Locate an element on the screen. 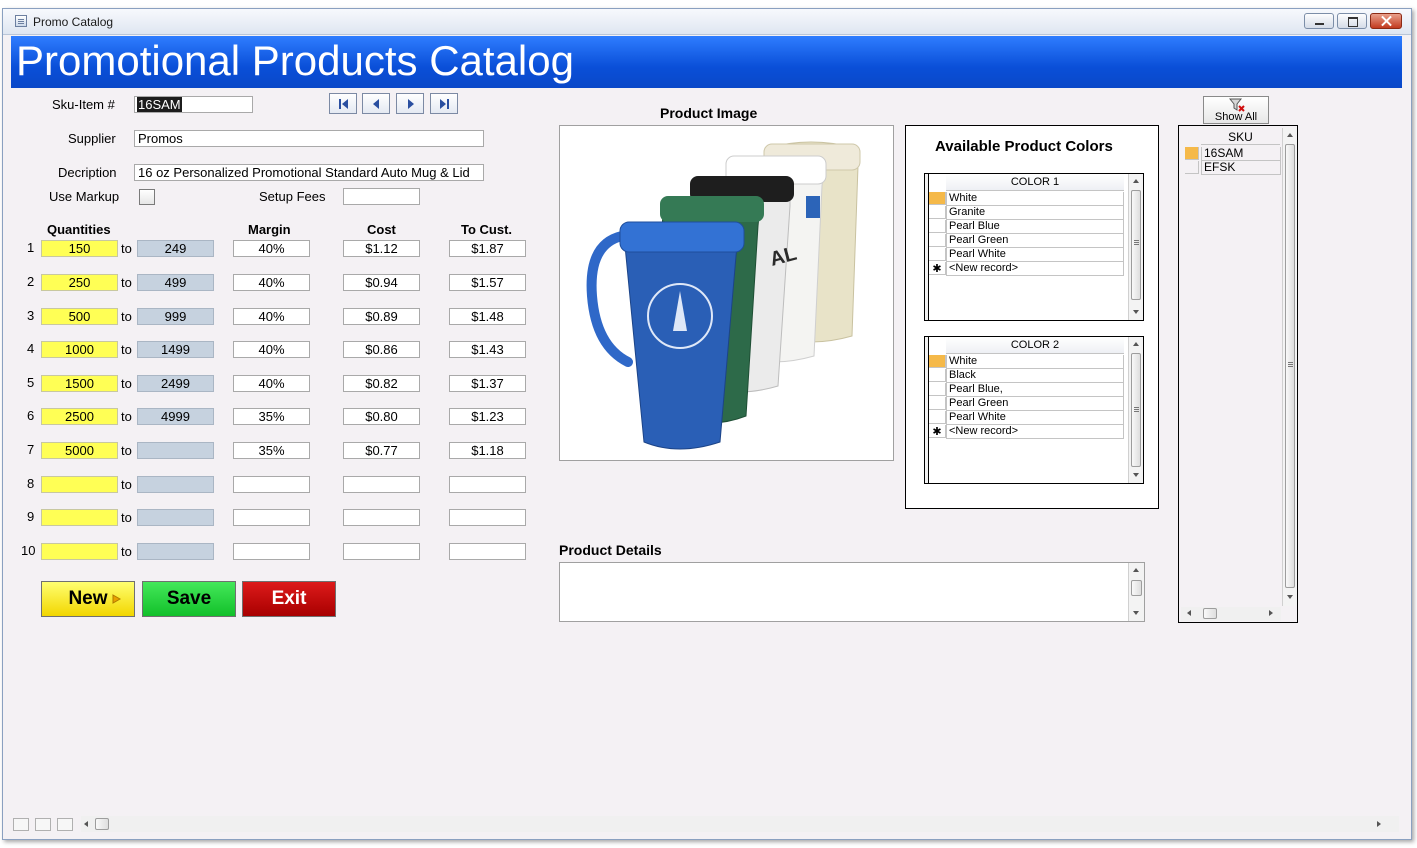  color2-scrollbar is located at coordinates (1135, 410).